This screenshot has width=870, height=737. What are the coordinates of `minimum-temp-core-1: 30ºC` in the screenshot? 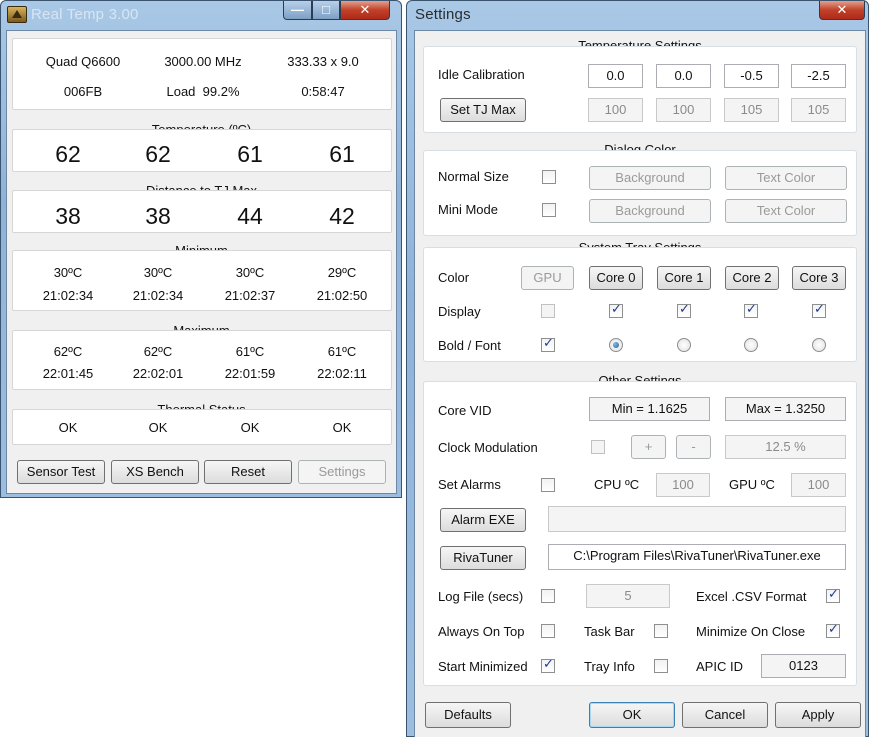 It's located at (158, 272).